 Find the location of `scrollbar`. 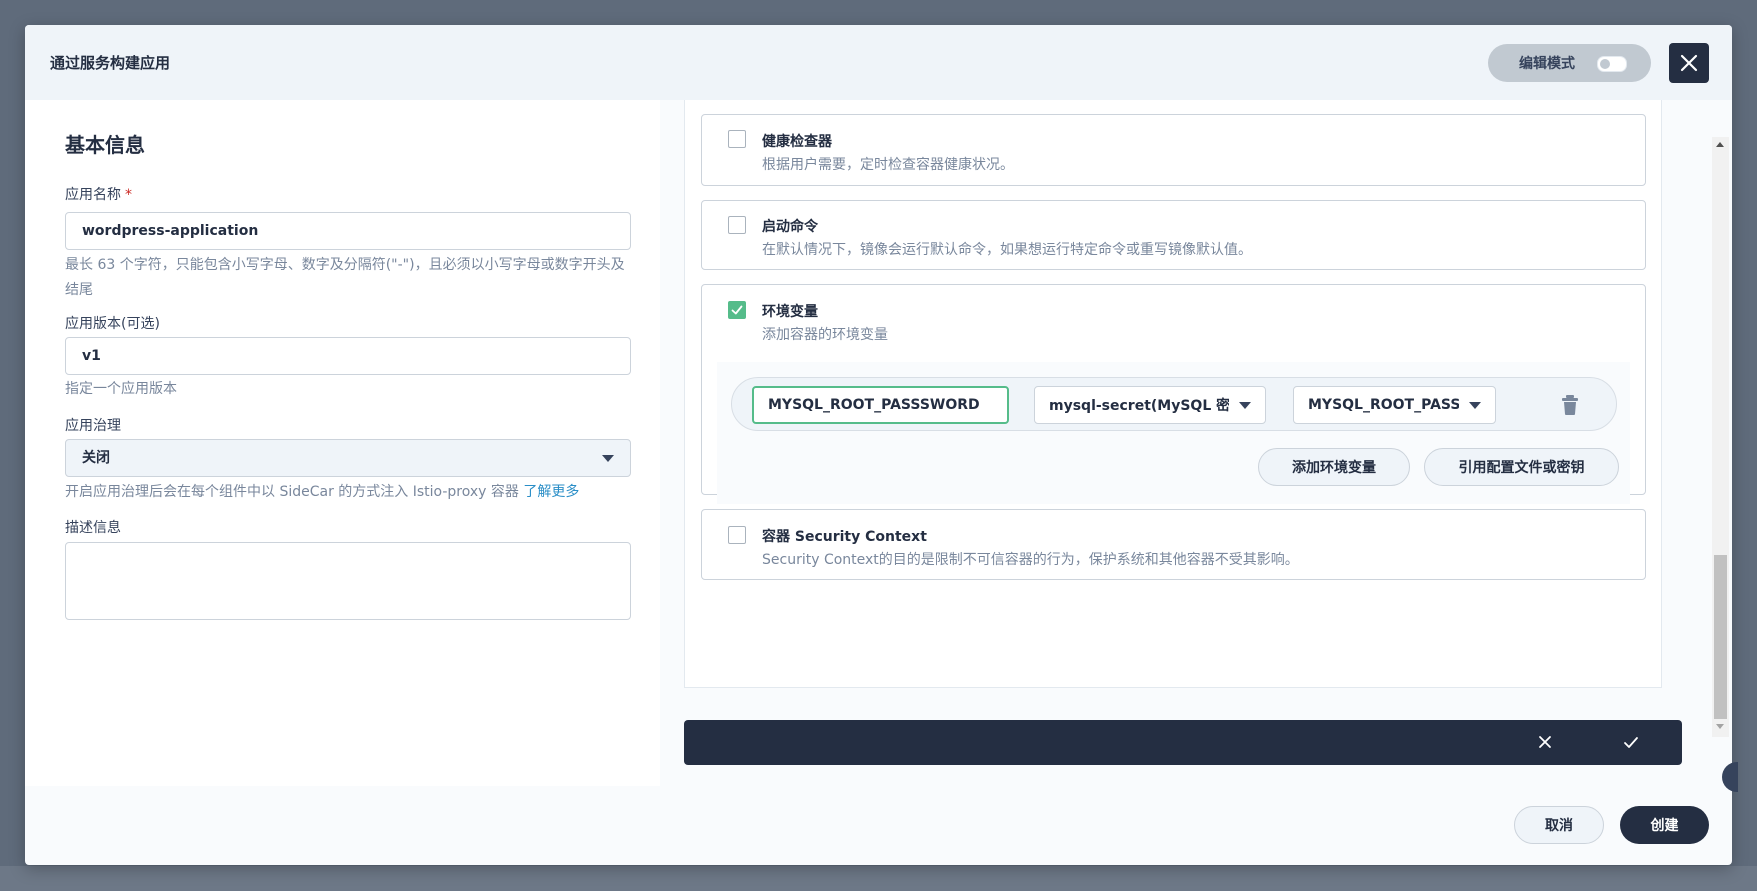

scrollbar is located at coordinates (1720, 437).